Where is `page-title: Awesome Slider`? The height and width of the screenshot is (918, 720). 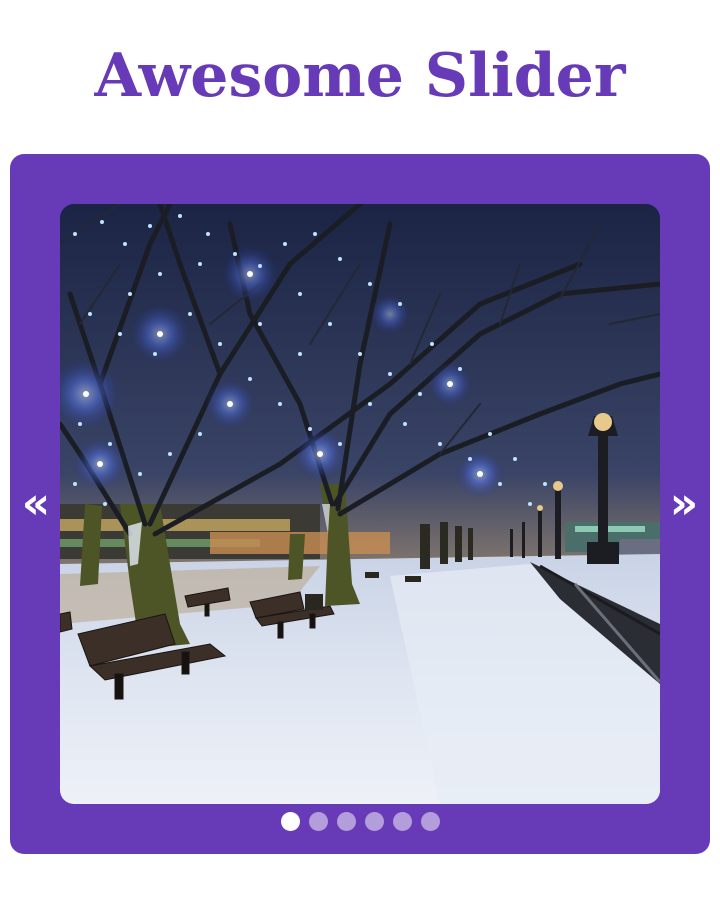 page-title: Awesome Slider is located at coordinates (360, 76).